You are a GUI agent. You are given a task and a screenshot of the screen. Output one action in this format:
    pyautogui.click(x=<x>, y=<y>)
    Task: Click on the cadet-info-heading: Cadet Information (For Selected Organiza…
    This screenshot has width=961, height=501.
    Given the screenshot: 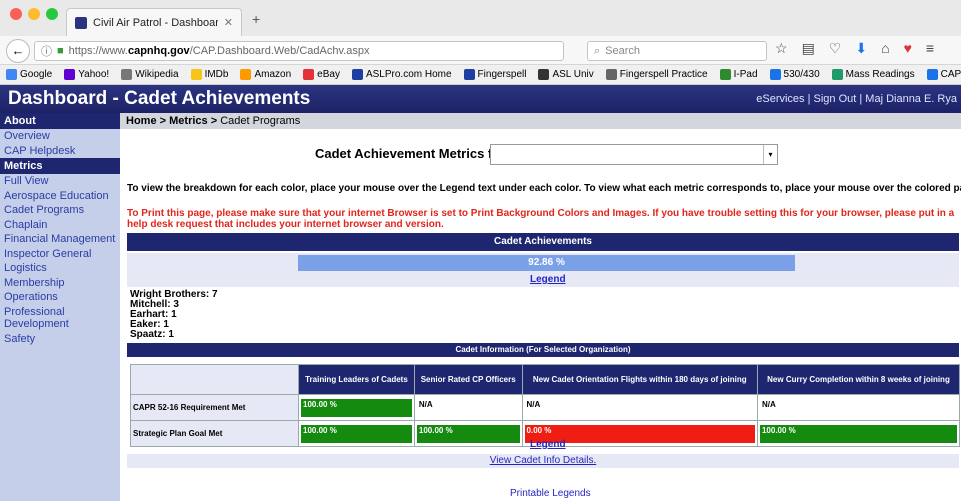 What is the action you would take?
    pyautogui.click(x=543, y=350)
    